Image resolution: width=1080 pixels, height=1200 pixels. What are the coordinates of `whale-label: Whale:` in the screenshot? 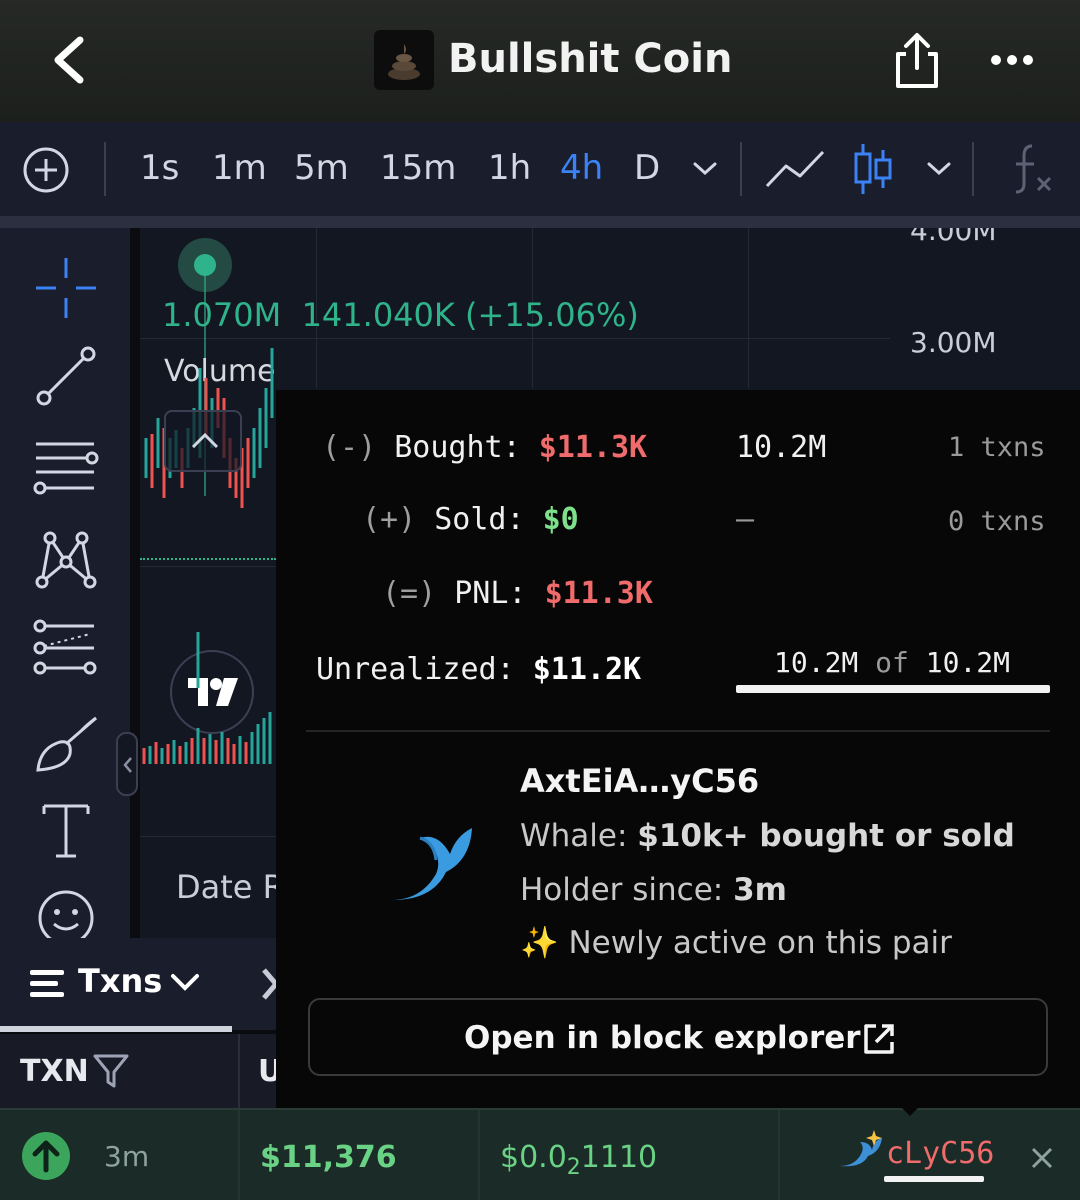 It's located at (574, 836).